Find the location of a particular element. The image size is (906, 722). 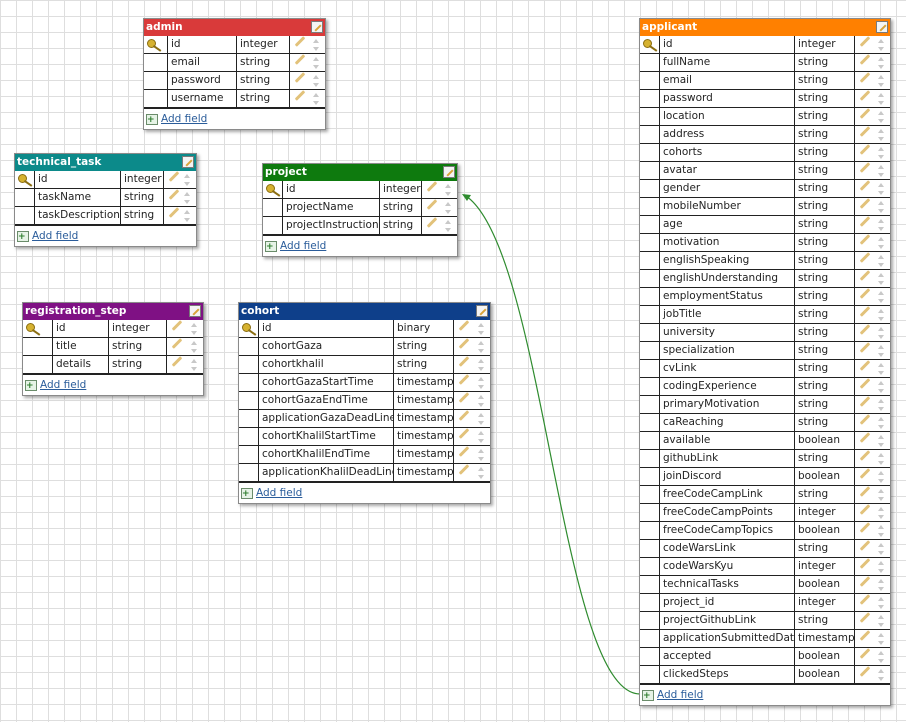

table-header: cohort is located at coordinates (364, 311).